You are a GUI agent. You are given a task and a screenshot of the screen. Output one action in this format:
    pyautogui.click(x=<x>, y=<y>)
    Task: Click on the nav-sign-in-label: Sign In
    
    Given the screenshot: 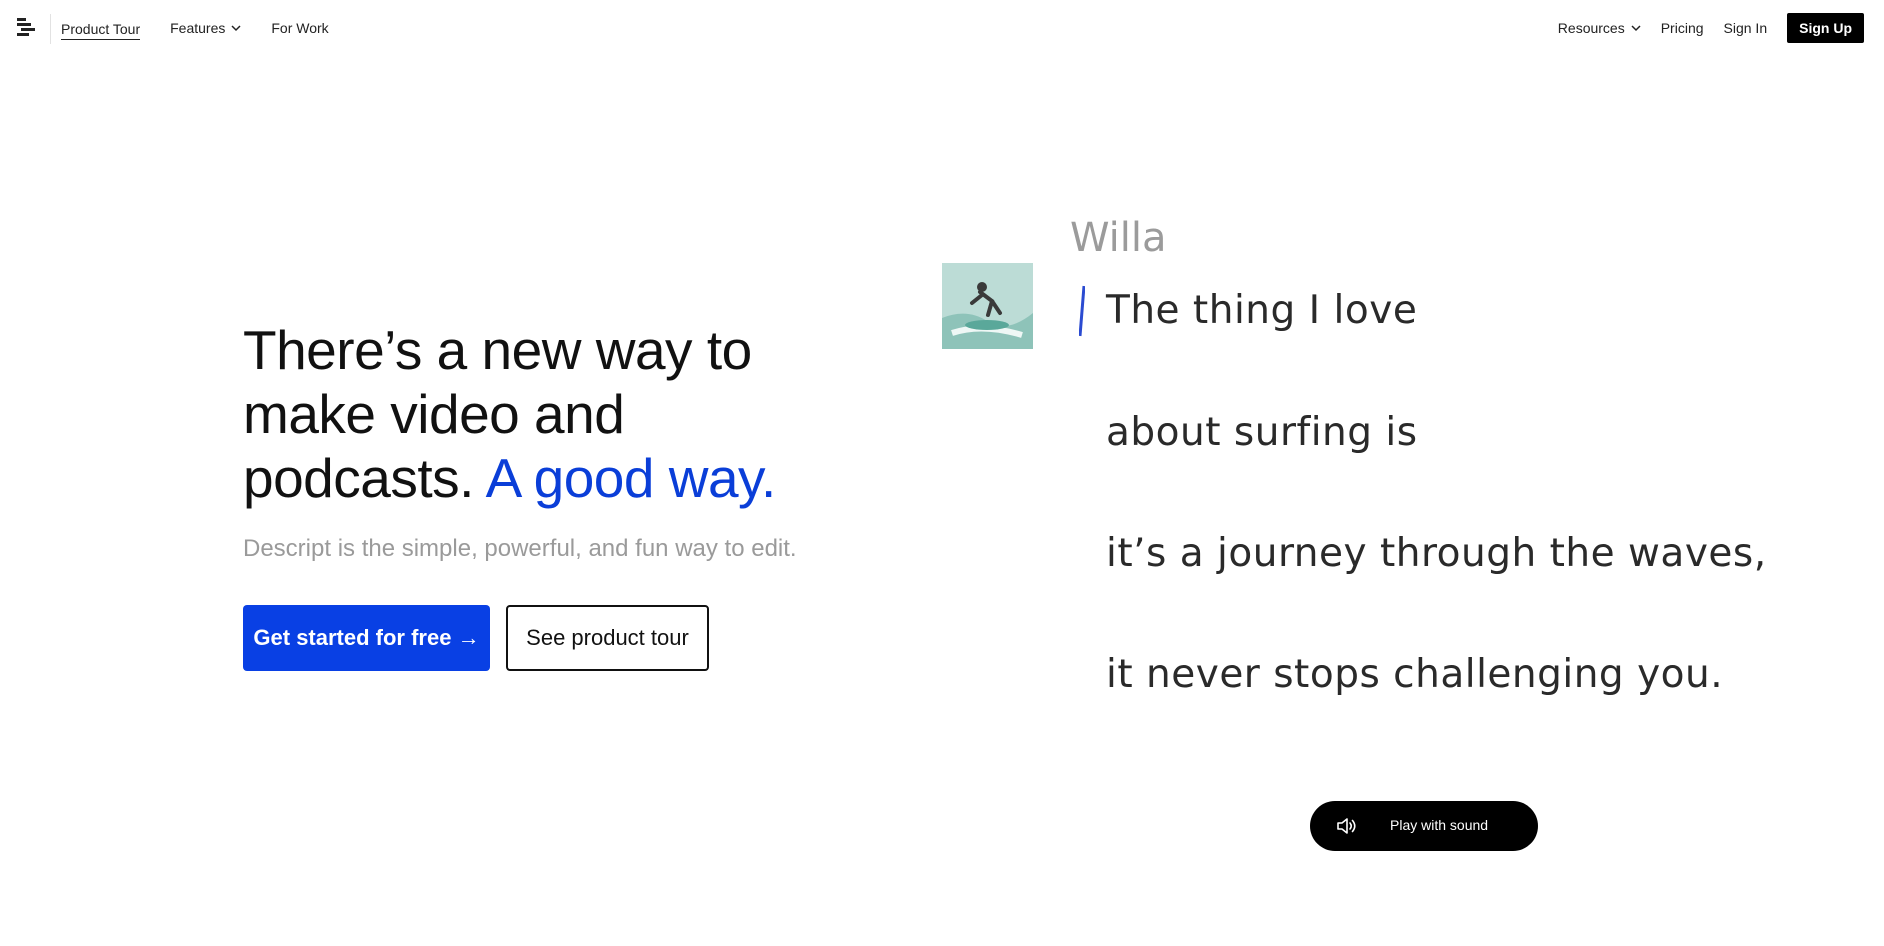 What is the action you would take?
    pyautogui.click(x=1745, y=28)
    